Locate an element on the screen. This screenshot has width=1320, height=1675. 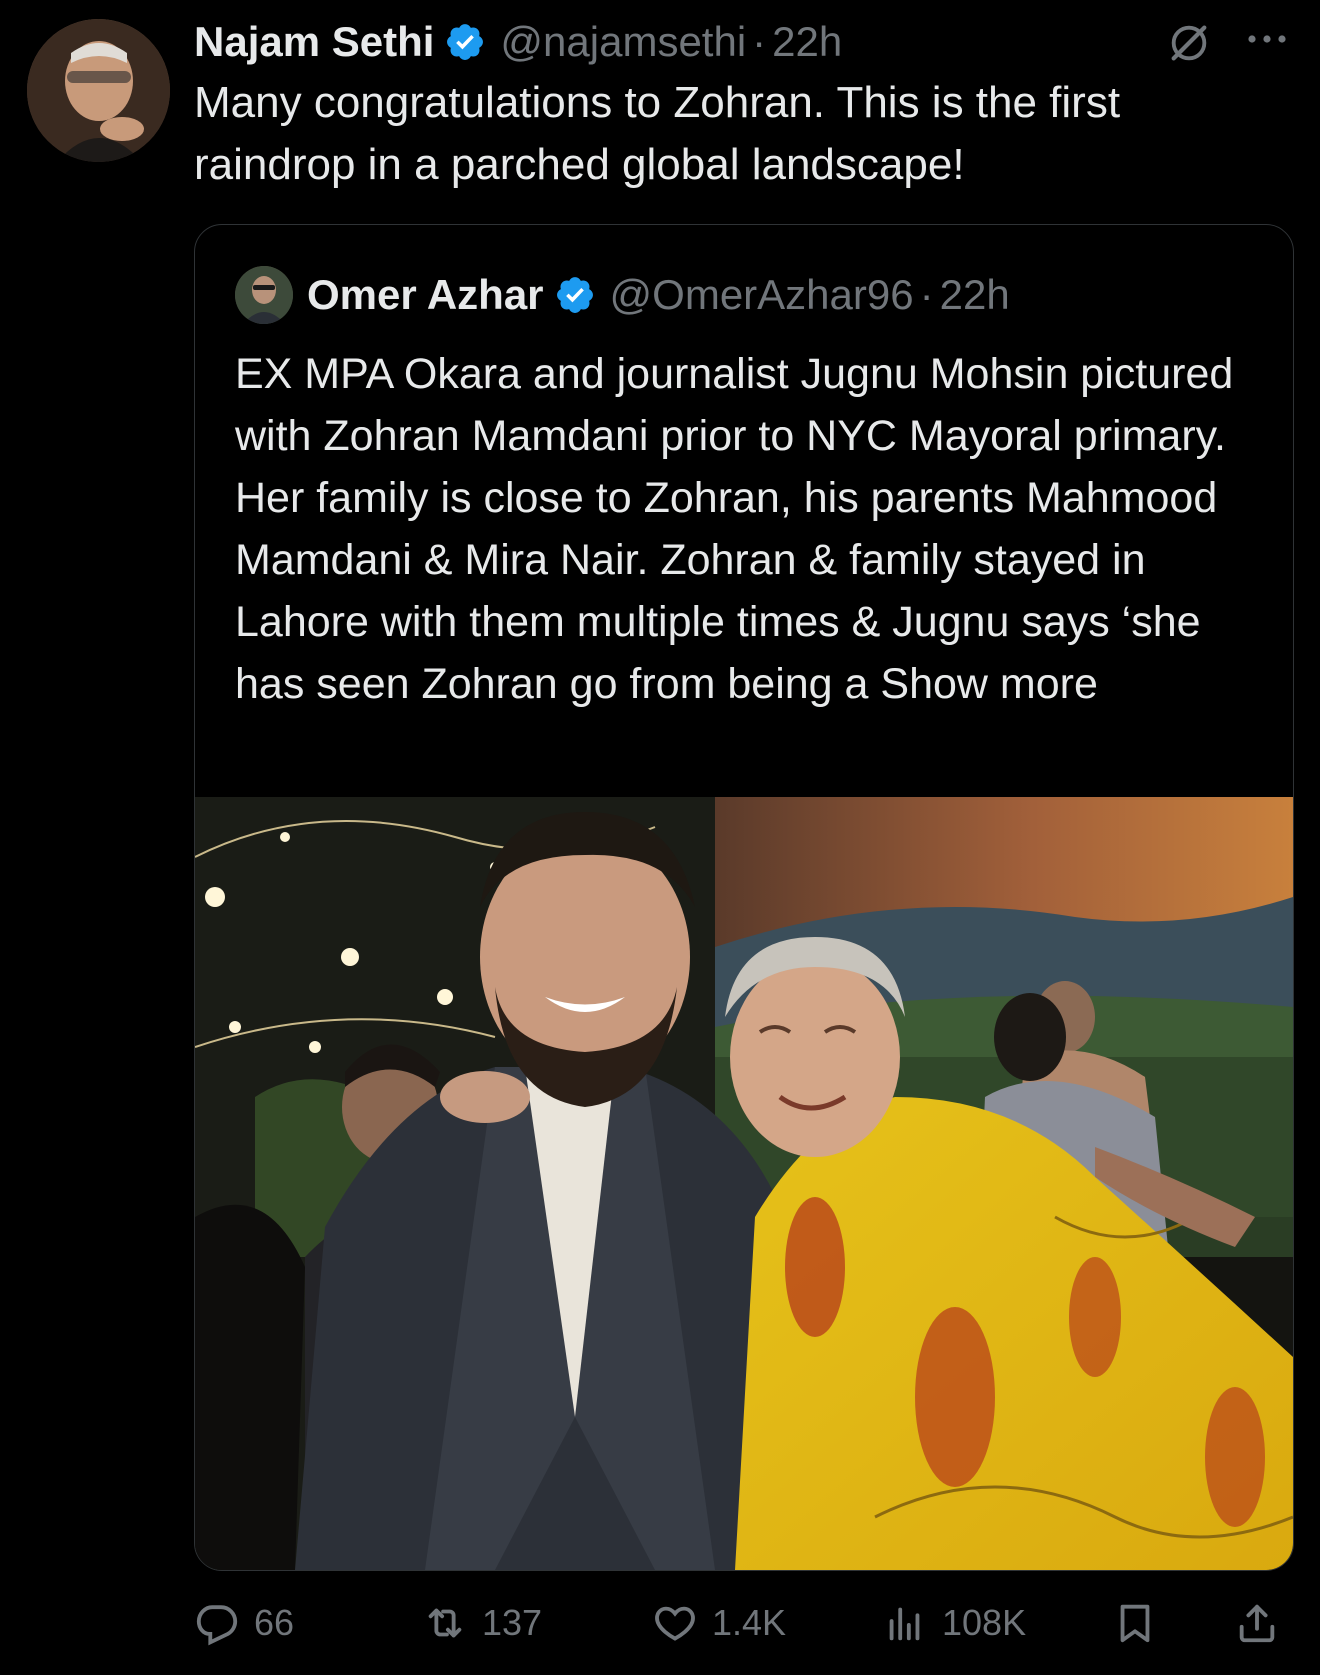
quoted-post-header: Omer Azhar @OmerAzhar96 · 22h is located at coordinates (622, 295).